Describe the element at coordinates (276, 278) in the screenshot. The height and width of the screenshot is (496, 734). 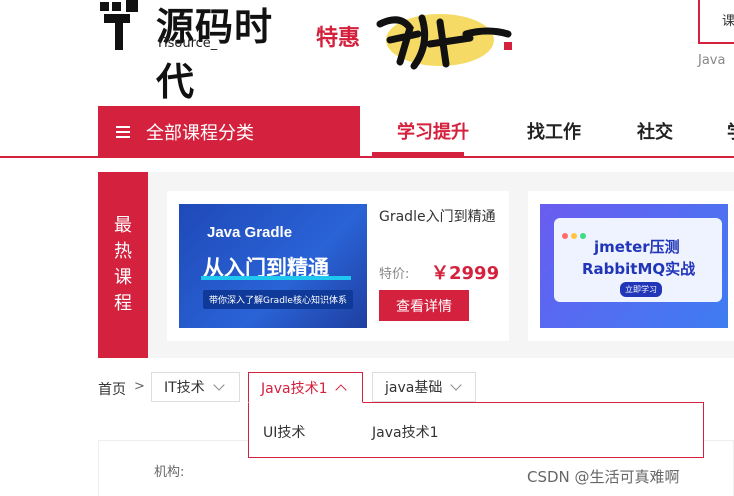
I see `thumb-underline` at that location.